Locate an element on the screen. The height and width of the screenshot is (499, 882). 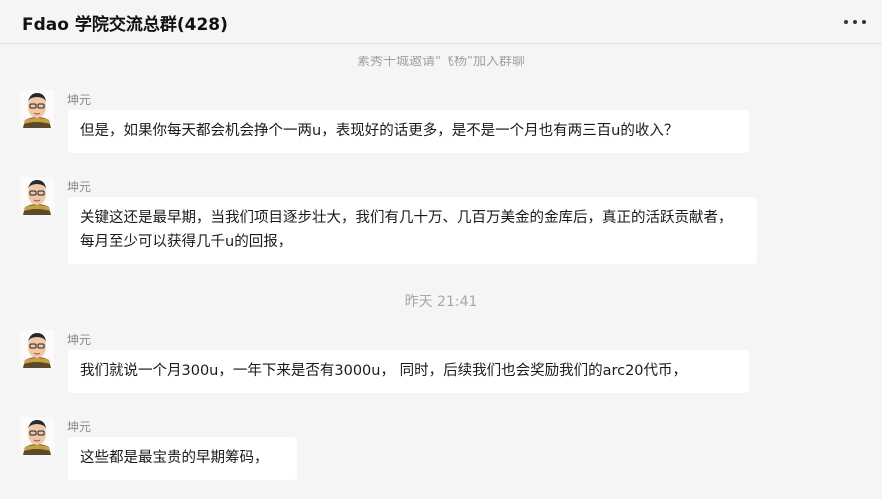
message-bubble: 这些都是最宝贵的早期筹码， is located at coordinates (182, 458).